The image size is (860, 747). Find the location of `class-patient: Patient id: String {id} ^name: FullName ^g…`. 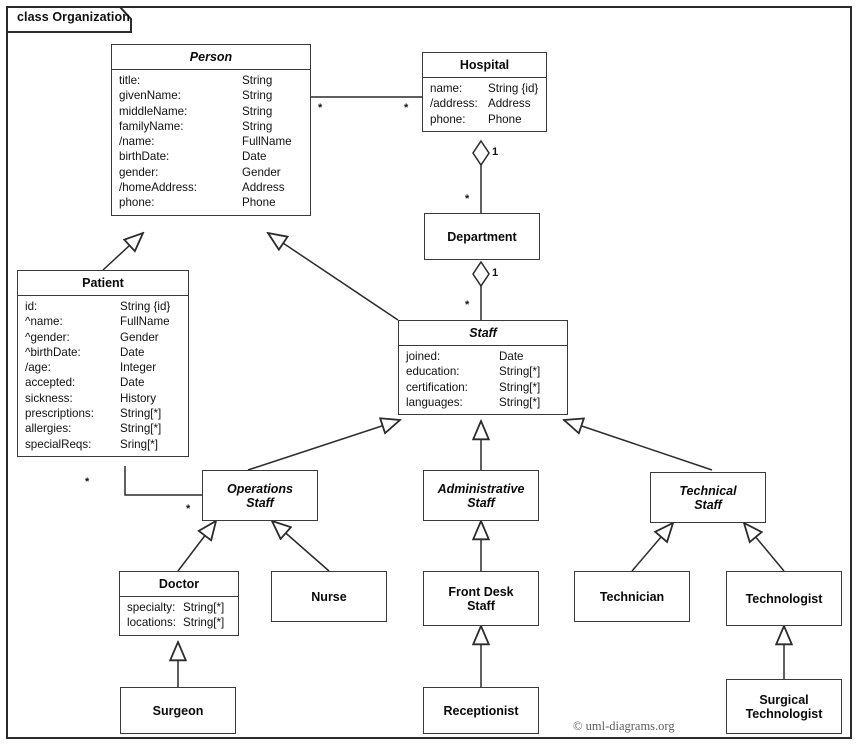

class-patient: Patient id: String {id} ^name: FullName ^g… is located at coordinates (103, 363).